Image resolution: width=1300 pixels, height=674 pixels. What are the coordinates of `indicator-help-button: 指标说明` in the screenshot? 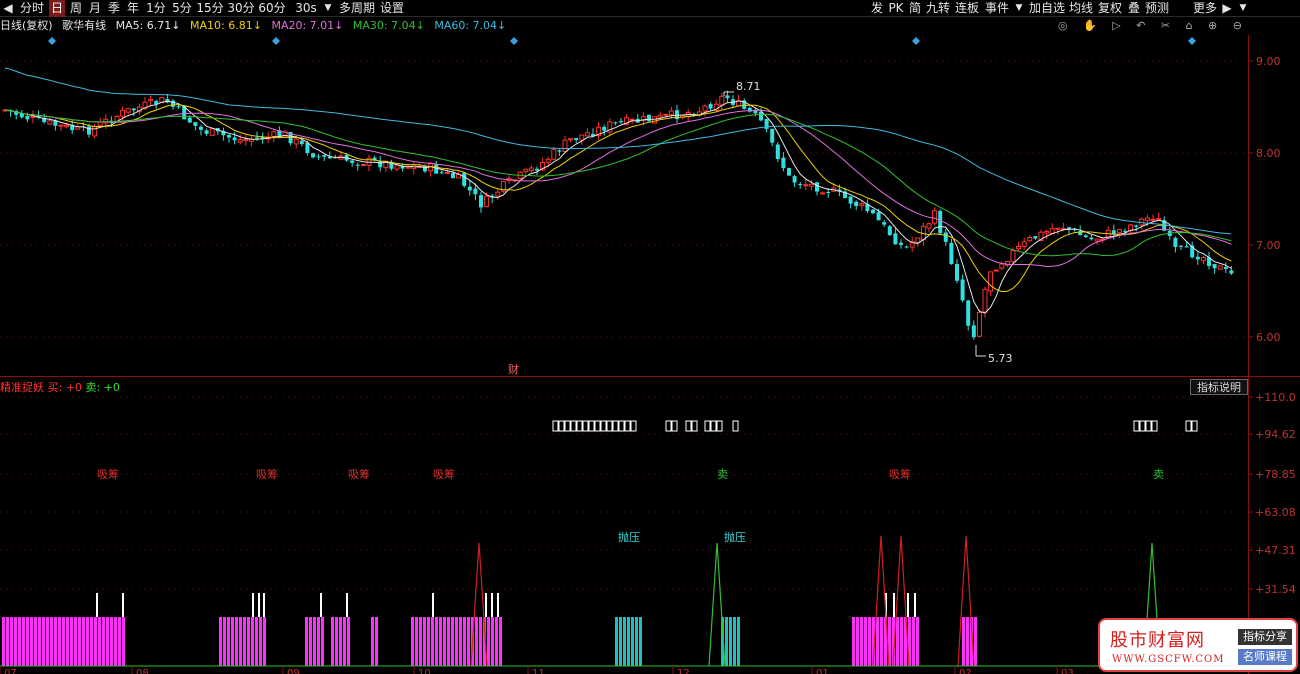 It's located at (1219, 387).